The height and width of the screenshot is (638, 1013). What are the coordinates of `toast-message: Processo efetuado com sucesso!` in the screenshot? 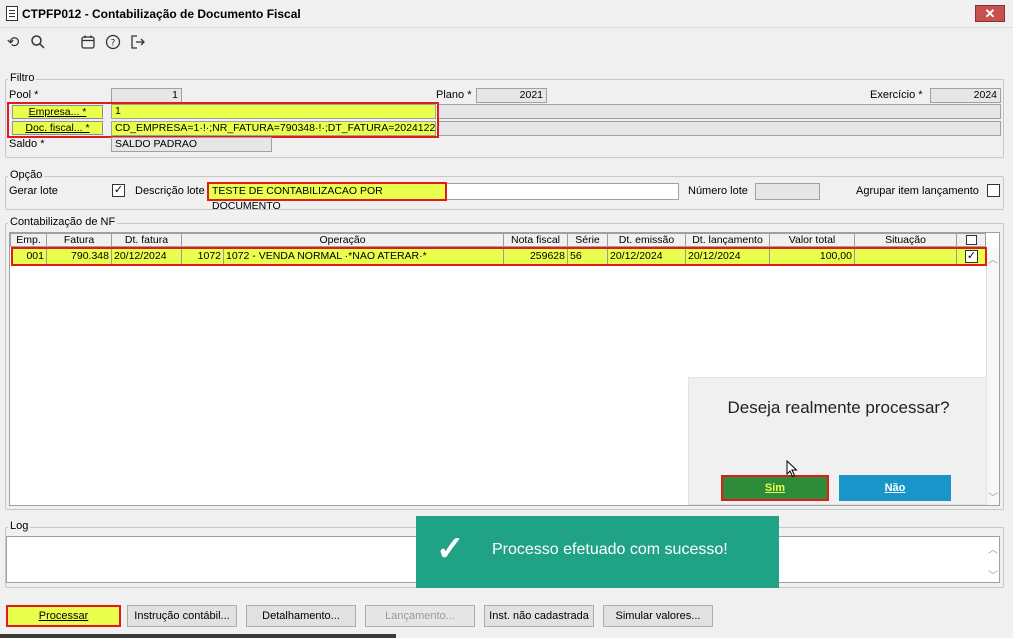 It's located at (610, 549).